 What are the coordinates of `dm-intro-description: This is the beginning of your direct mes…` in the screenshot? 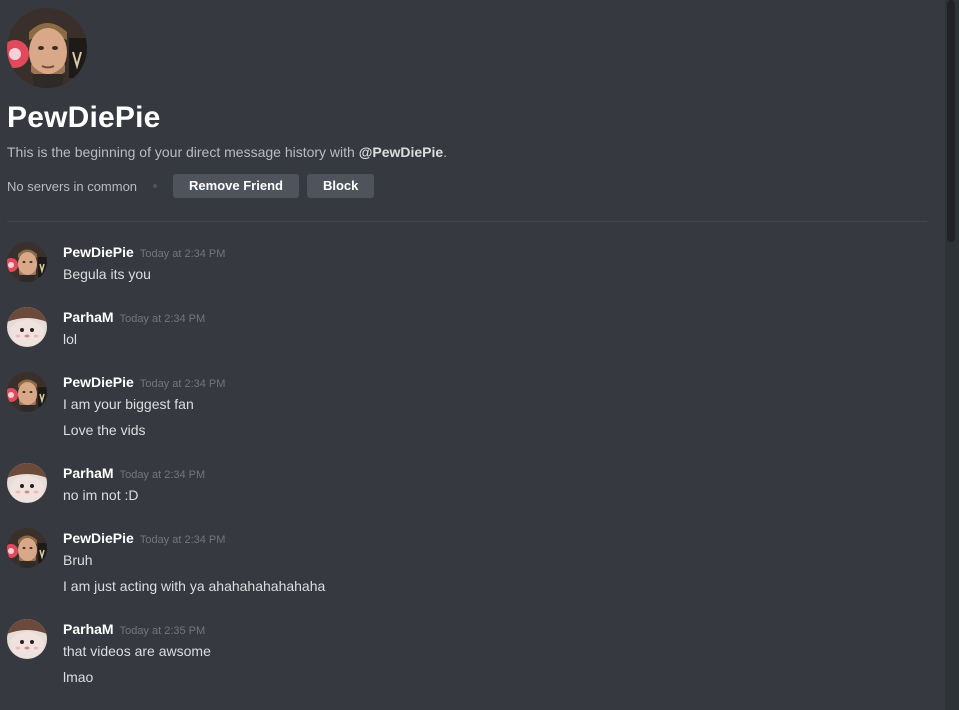 It's located at (467, 152).